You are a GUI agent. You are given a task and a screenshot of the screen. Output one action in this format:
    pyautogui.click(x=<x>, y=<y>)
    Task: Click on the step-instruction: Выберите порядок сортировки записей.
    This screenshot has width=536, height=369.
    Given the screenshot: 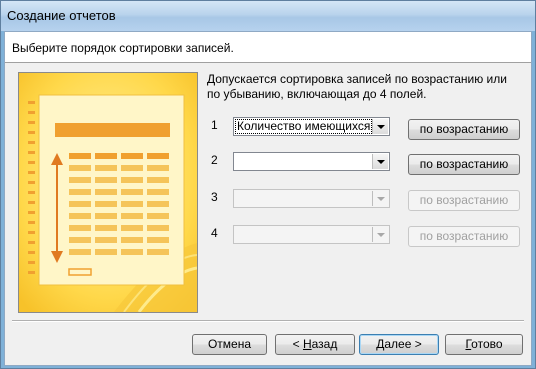 What is the action you would take?
    pyautogui.click(x=123, y=48)
    